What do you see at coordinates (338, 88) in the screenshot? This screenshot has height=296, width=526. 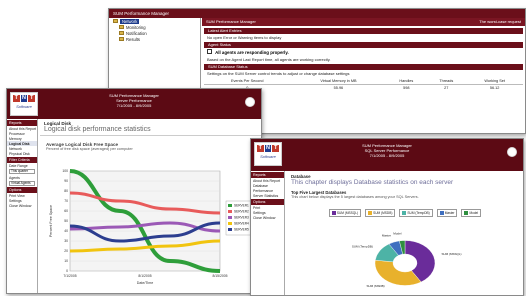 I see `table-cell: 55.96` at bounding box center [338, 88].